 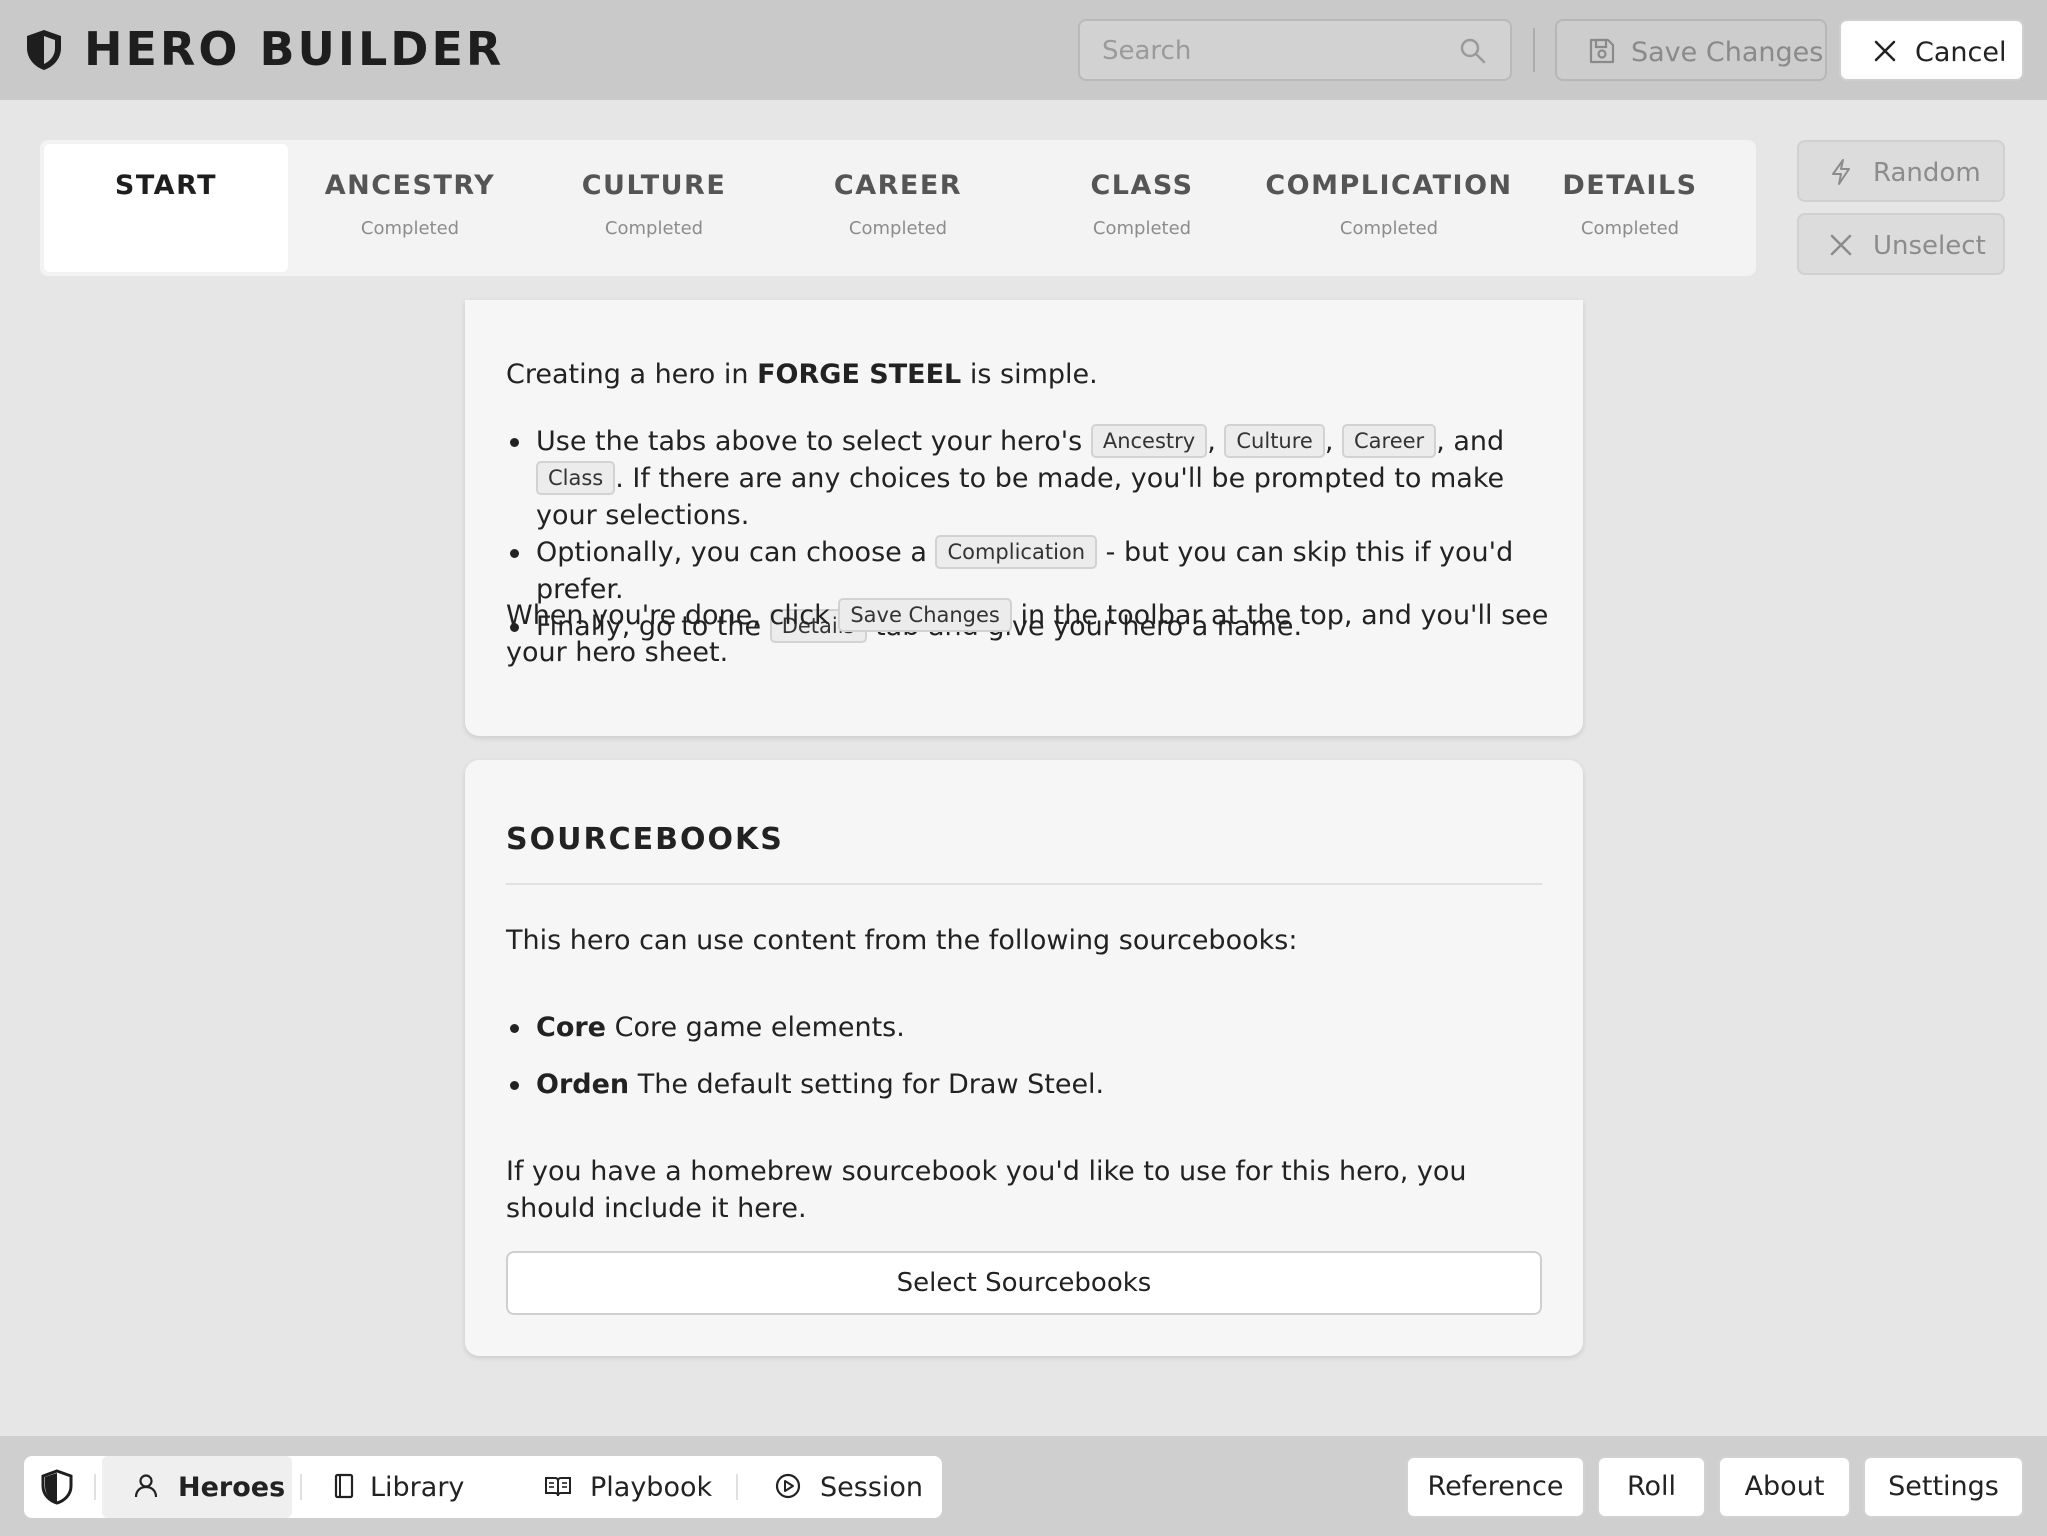 I want to click on instruction-text: Optionally, you can choose a, so click(x=736, y=552).